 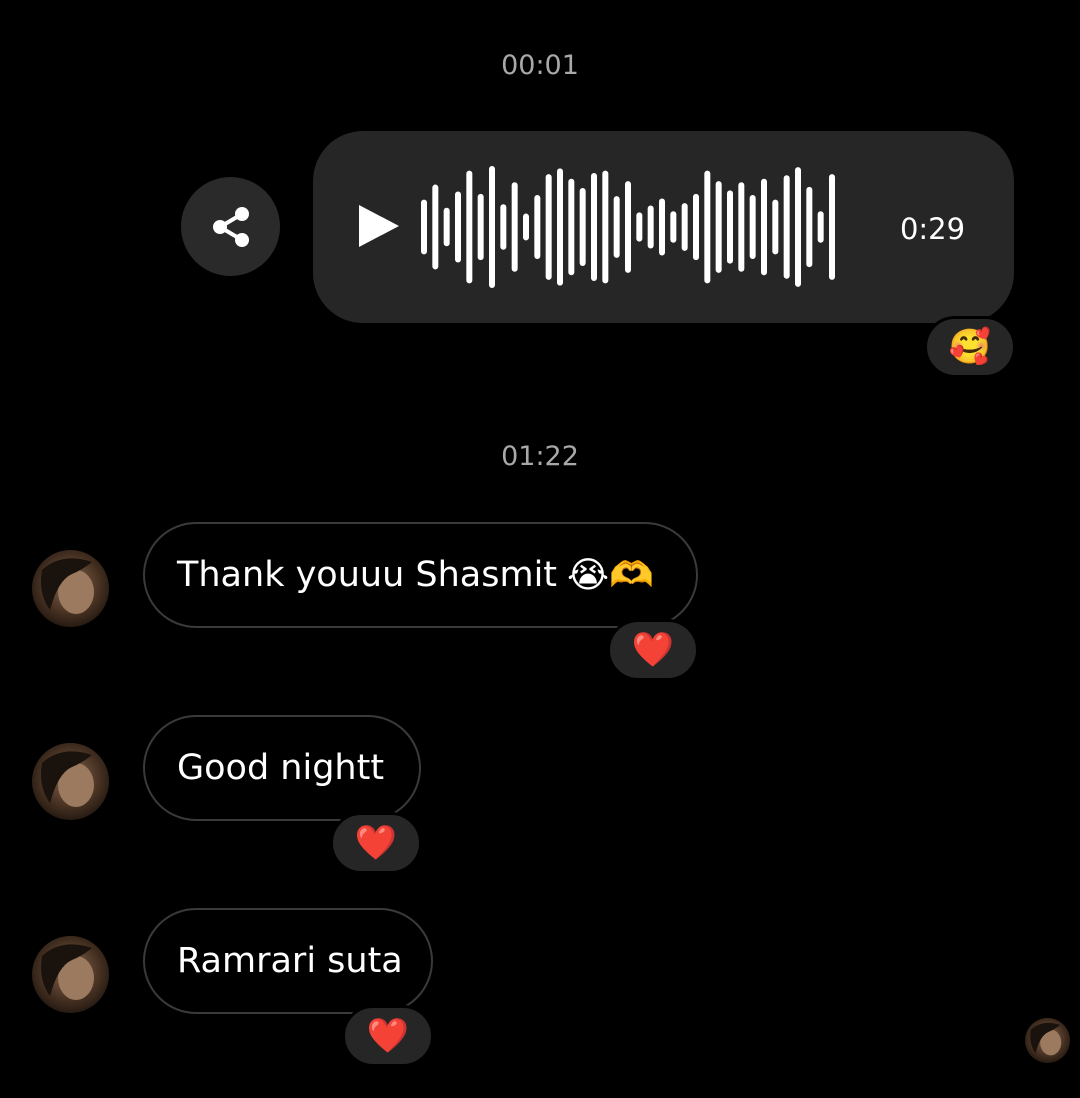 I want to click on reaction-badge: 🥰, so click(x=970, y=347).